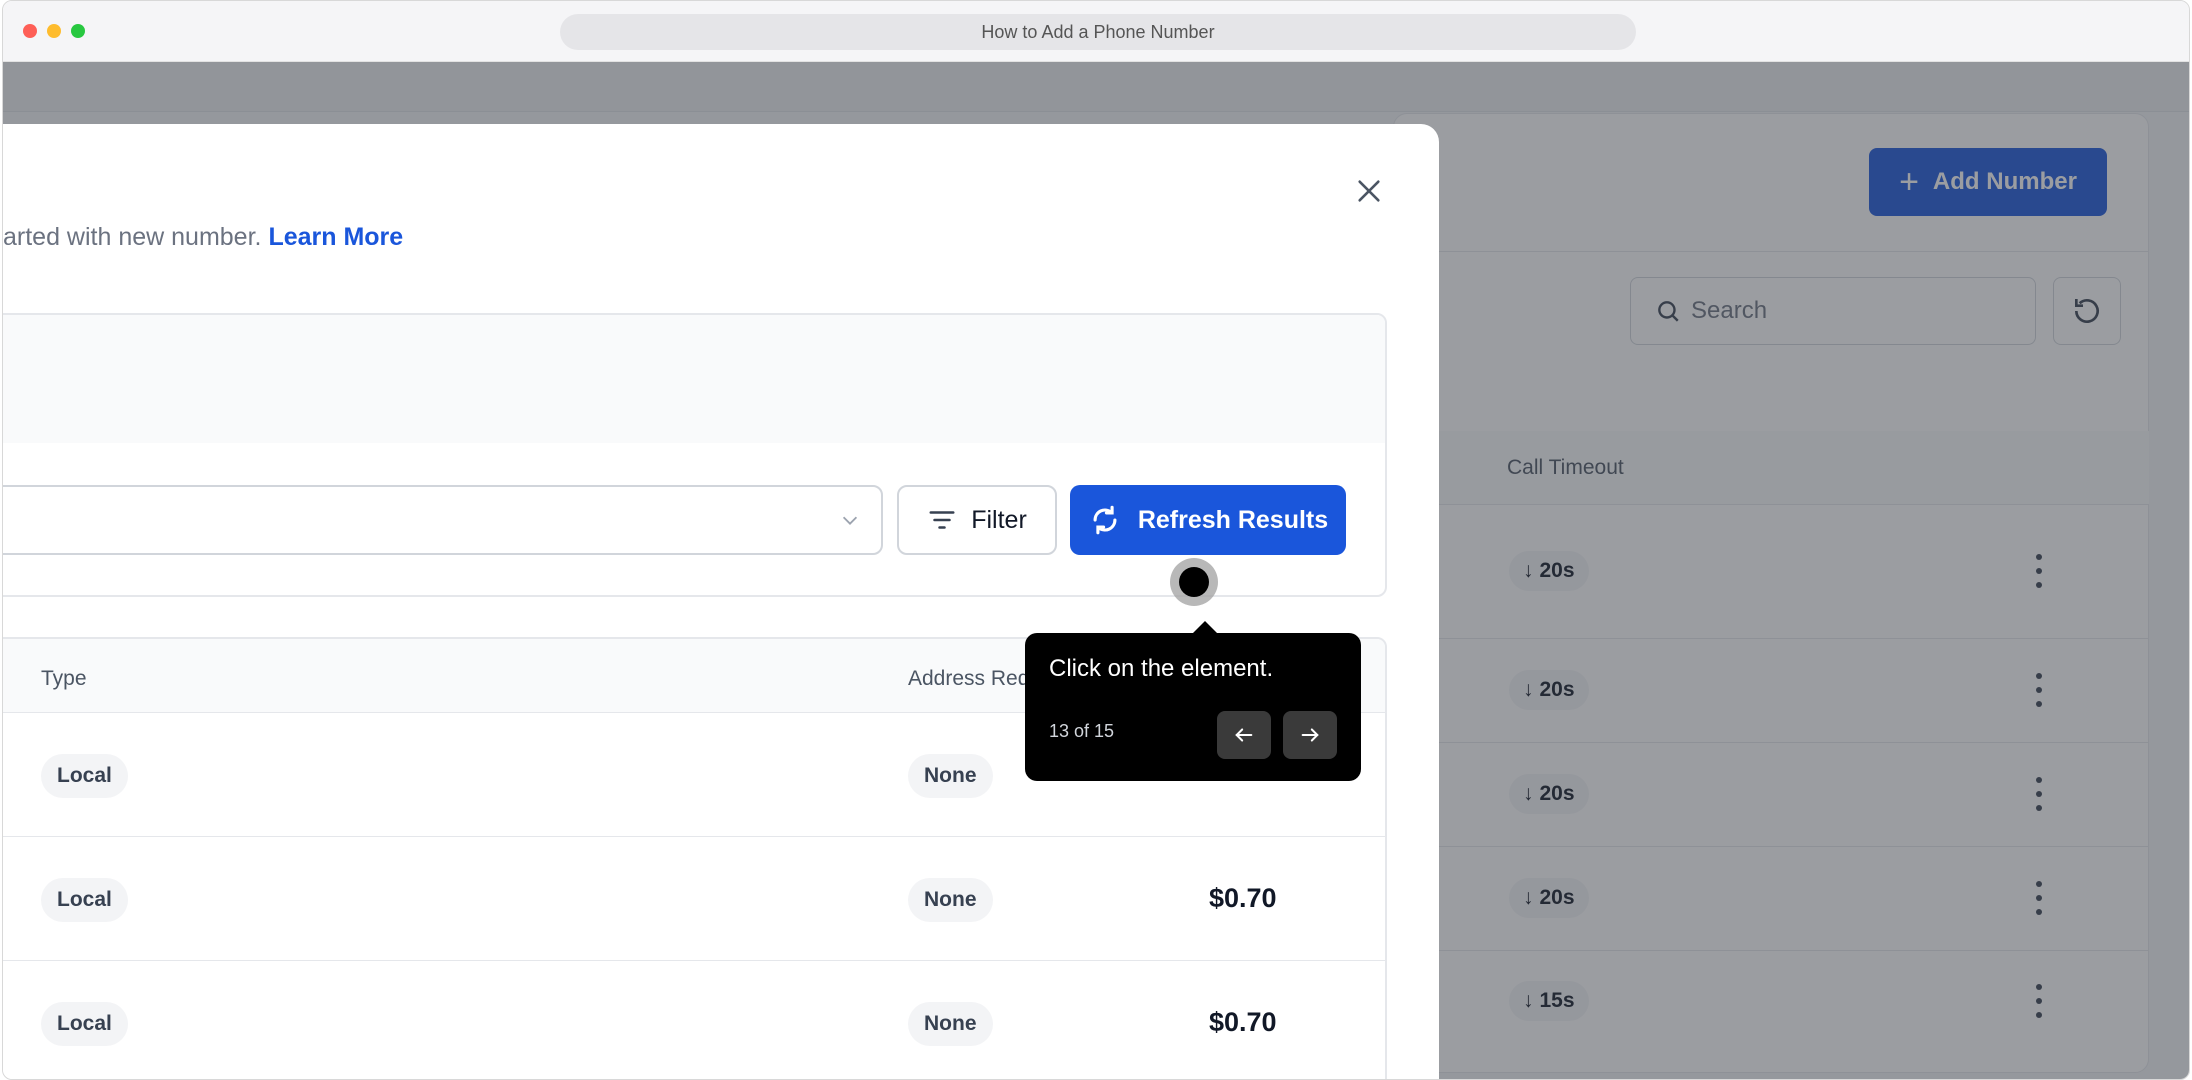 Image resolution: width=2192 pixels, height=1080 pixels. Describe the element at coordinates (335, 237) in the screenshot. I see `learn-more-link: Learn More` at that location.